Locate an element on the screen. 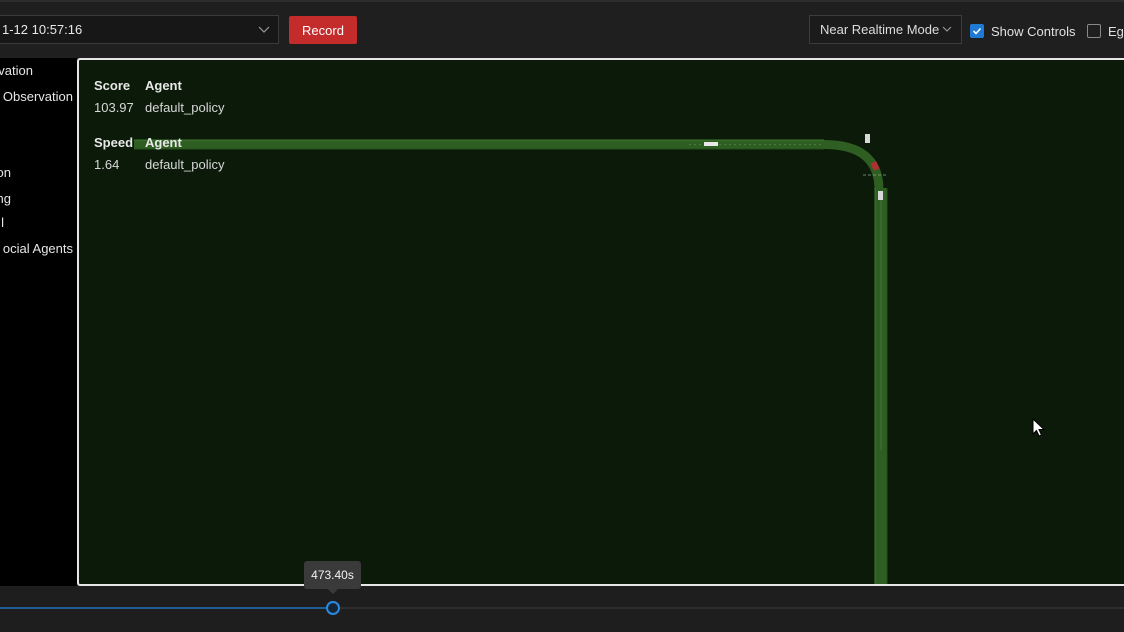 This screenshot has width=1124, height=632. mode-select-value: Near Realtime Mode is located at coordinates (880, 29).